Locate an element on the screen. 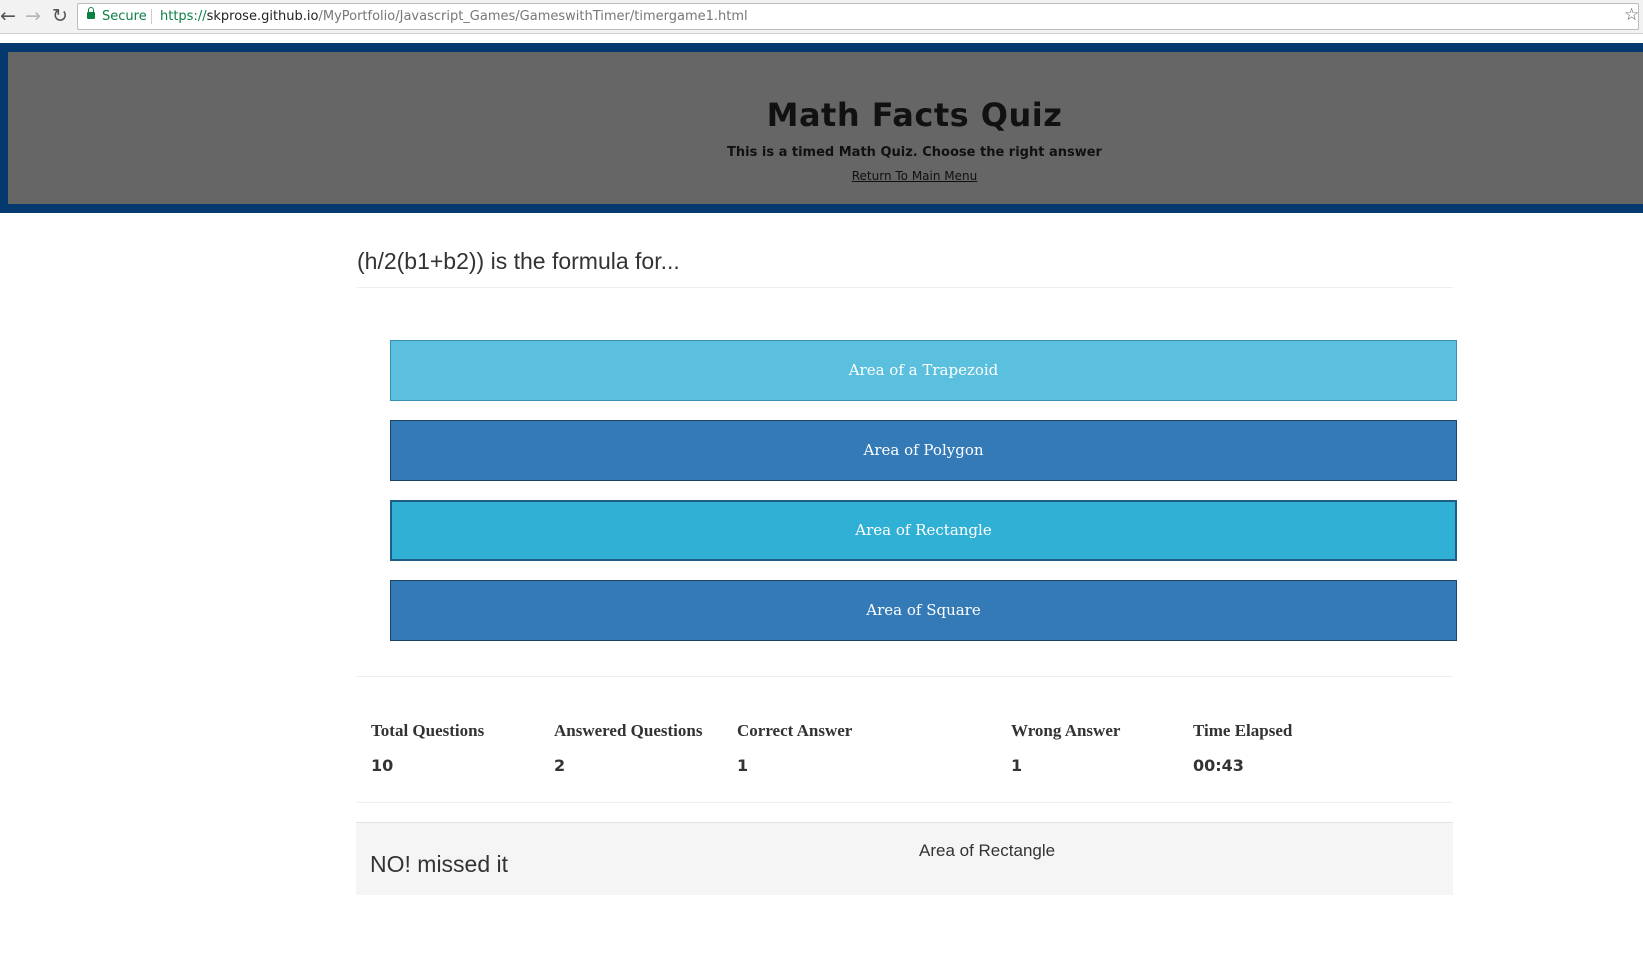 The height and width of the screenshot is (976, 1643). answer-button-3: Area of Rectangle is located at coordinates (923, 530).